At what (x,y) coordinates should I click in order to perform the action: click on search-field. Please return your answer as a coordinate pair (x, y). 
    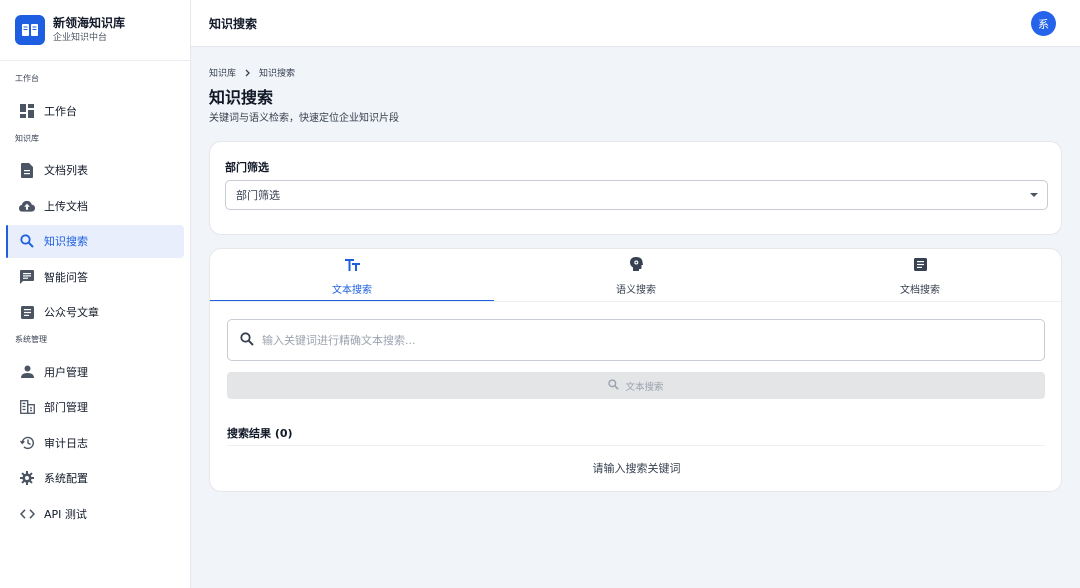
    Looking at the image, I should click on (636, 340).